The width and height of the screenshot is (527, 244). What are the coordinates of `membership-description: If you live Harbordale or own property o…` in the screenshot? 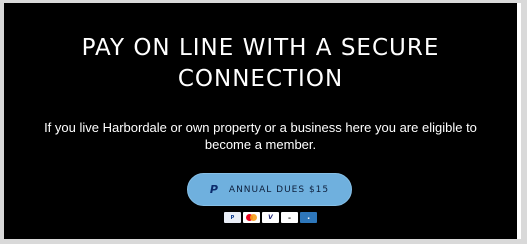 It's located at (260, 136).